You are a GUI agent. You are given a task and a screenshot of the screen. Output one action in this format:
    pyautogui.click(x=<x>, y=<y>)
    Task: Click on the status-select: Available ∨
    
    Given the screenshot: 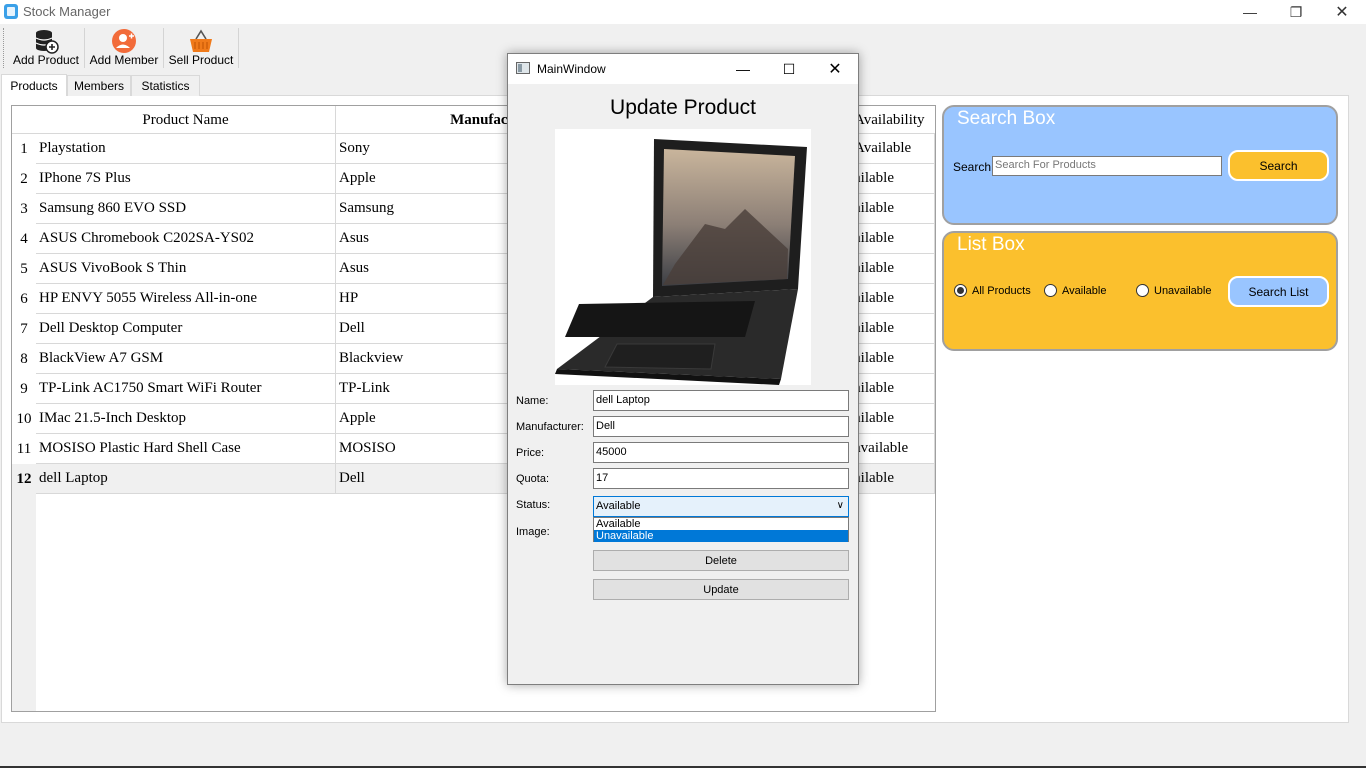 What is the action you would take?
    pyautogui.click(x=721, y=506)
    